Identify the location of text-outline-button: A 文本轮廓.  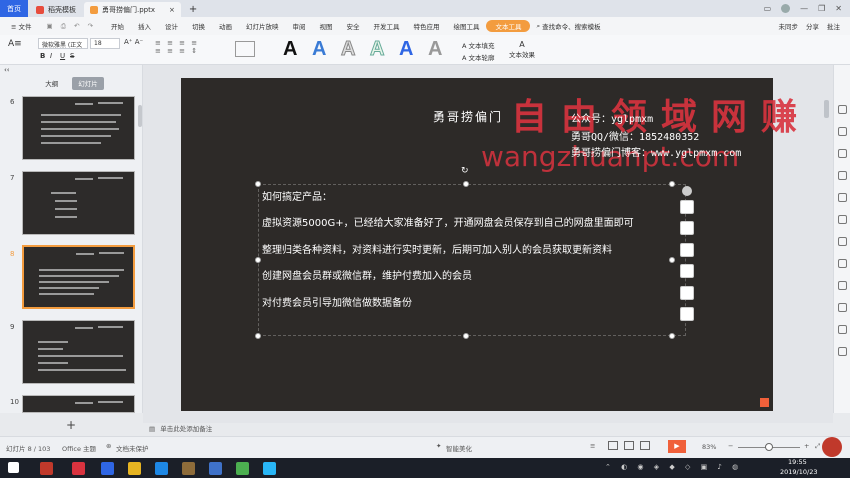
(478, 57).